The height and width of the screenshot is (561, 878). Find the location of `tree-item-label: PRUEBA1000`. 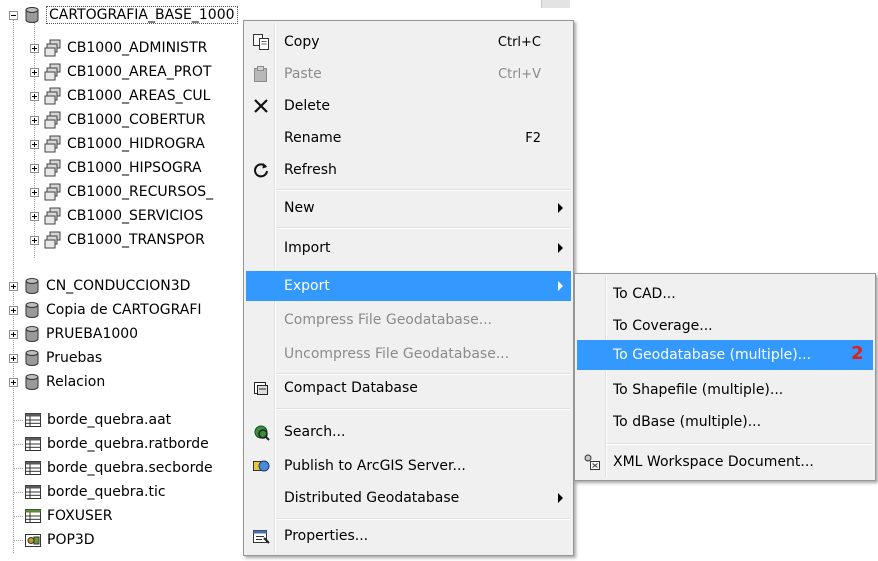

tree-item-label: PRUEBA1000 is located at coordinates (92, 334).